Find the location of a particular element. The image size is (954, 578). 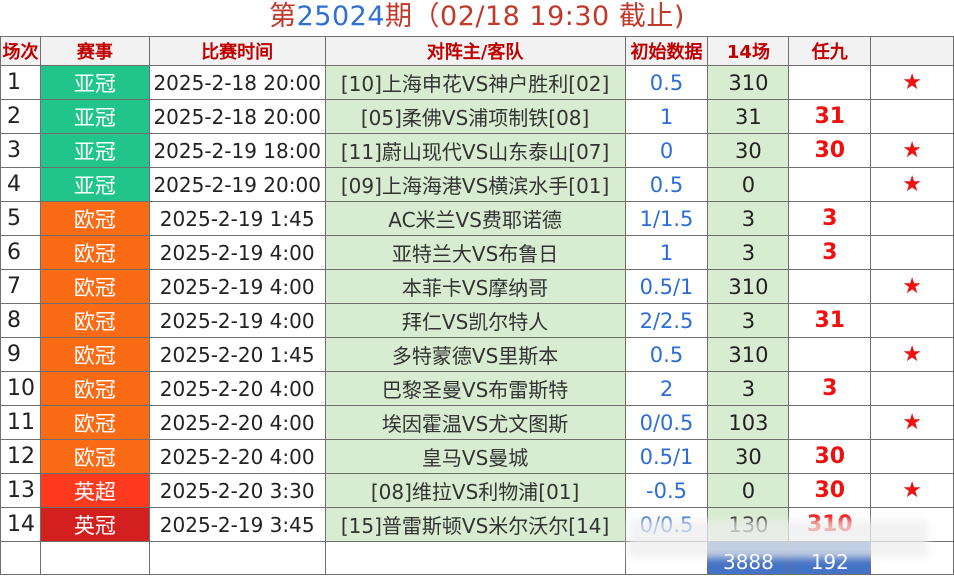

match-teams: AC米兰VS费耶诺德 is located at coordinates (475, 218).